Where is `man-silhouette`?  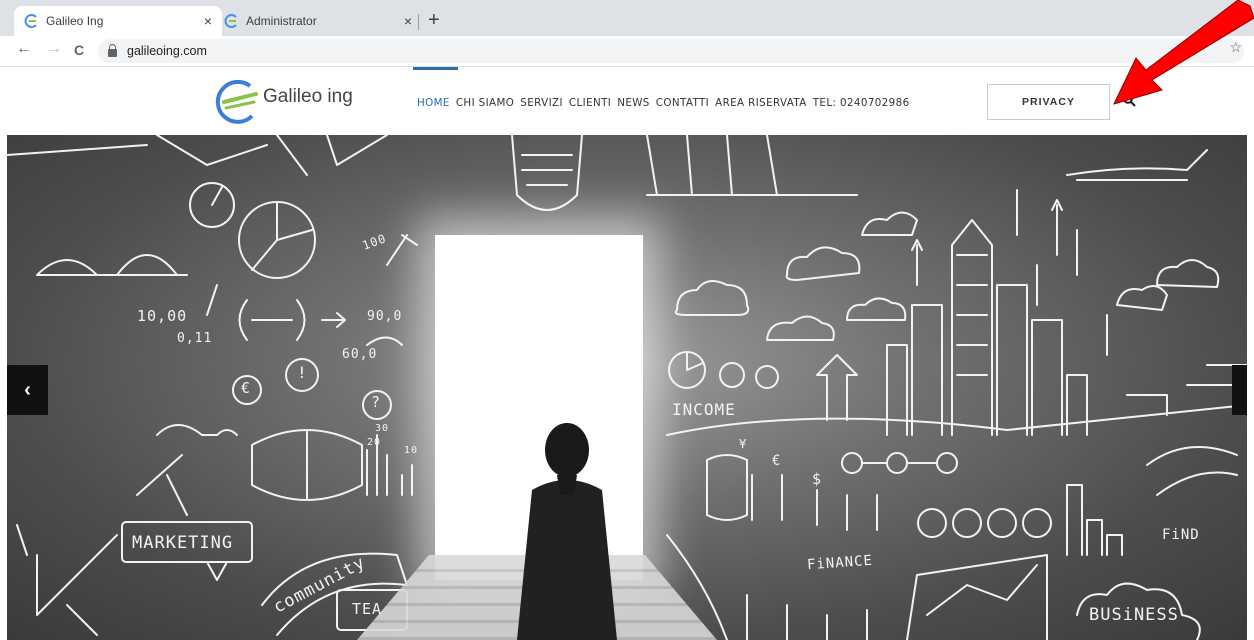
man-silhouette is located at coordinates (567, 531).